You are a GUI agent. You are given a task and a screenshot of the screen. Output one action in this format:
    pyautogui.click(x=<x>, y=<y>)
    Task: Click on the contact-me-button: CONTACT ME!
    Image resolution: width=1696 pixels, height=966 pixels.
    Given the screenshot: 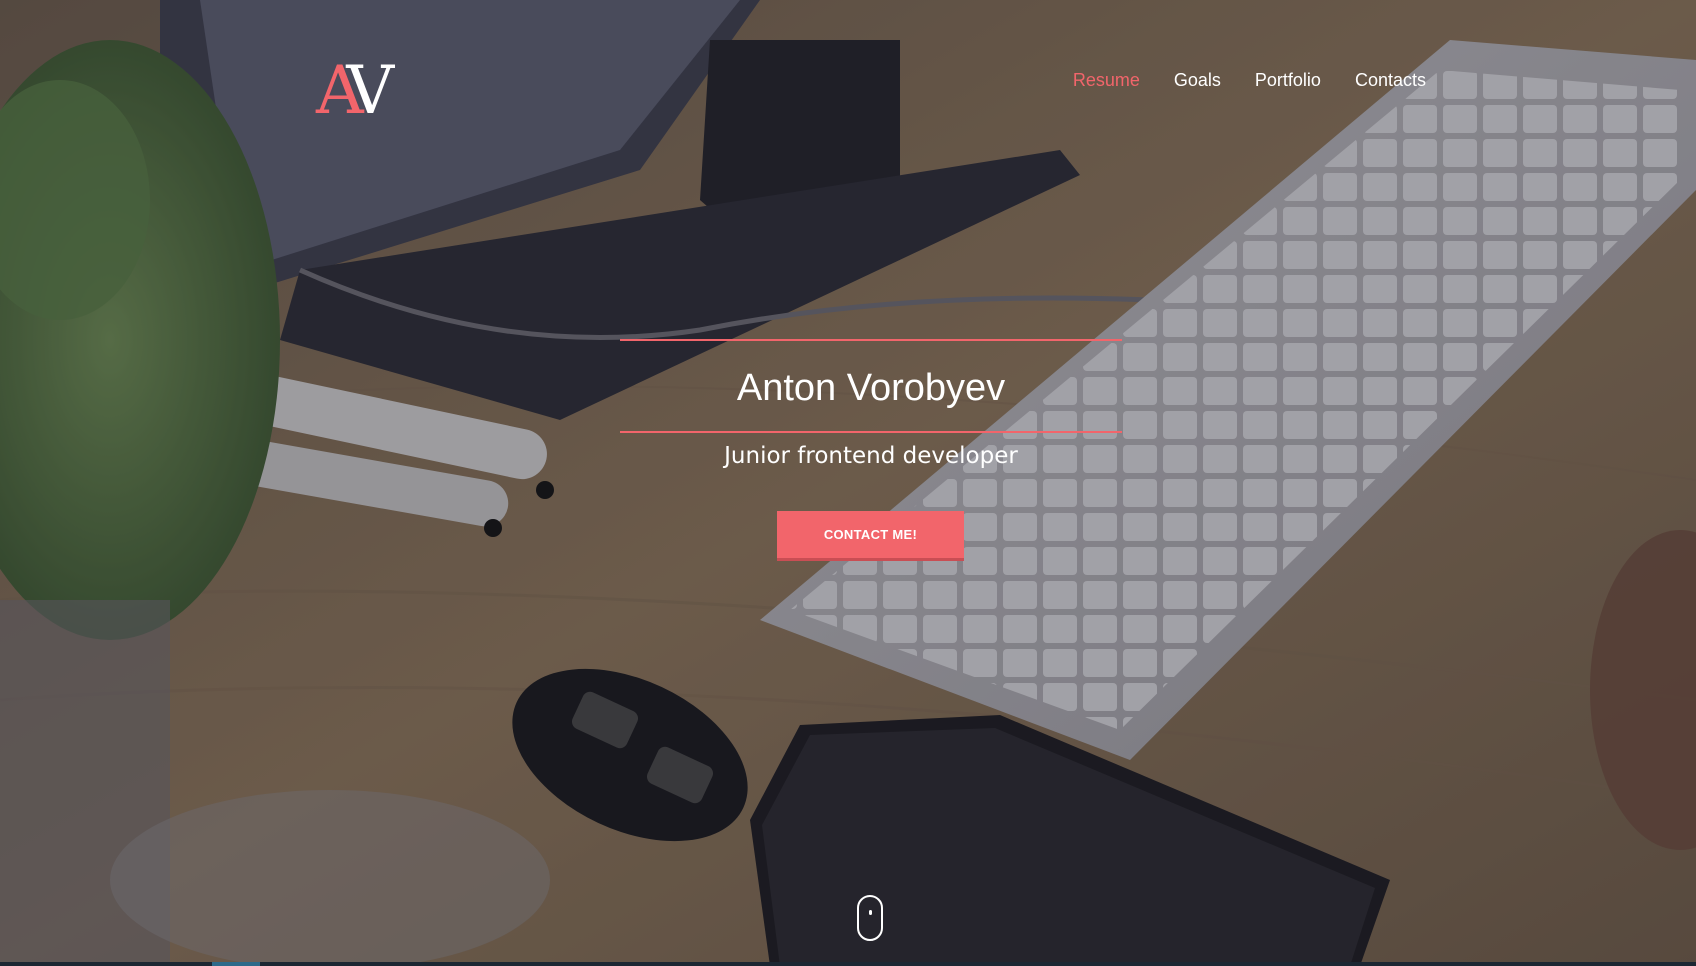 What is the action you would take?
    pyautogui.click(x=870, y=536)
    